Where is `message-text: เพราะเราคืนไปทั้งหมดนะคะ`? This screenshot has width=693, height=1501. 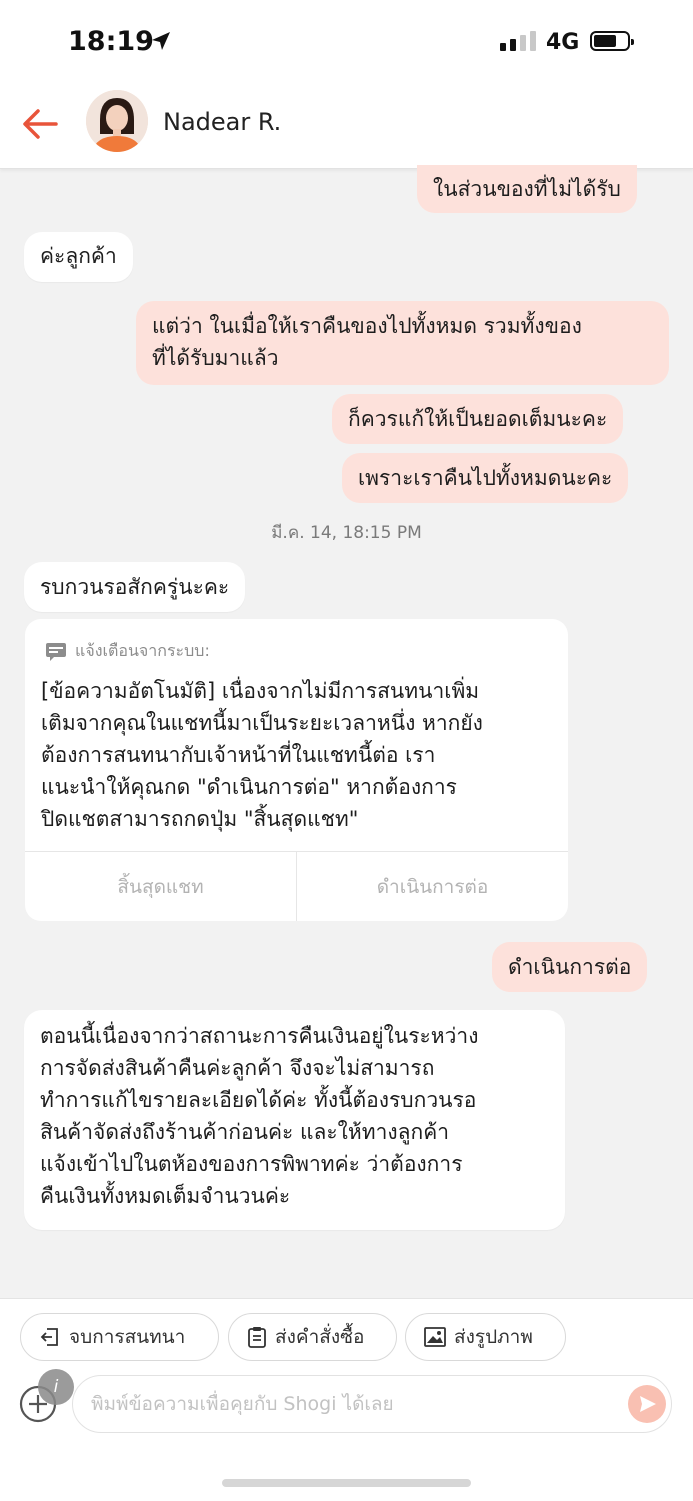
message-text: เพราะเราคืนไปทั้งหมดนะคะ is located at coordinates (485, 478).